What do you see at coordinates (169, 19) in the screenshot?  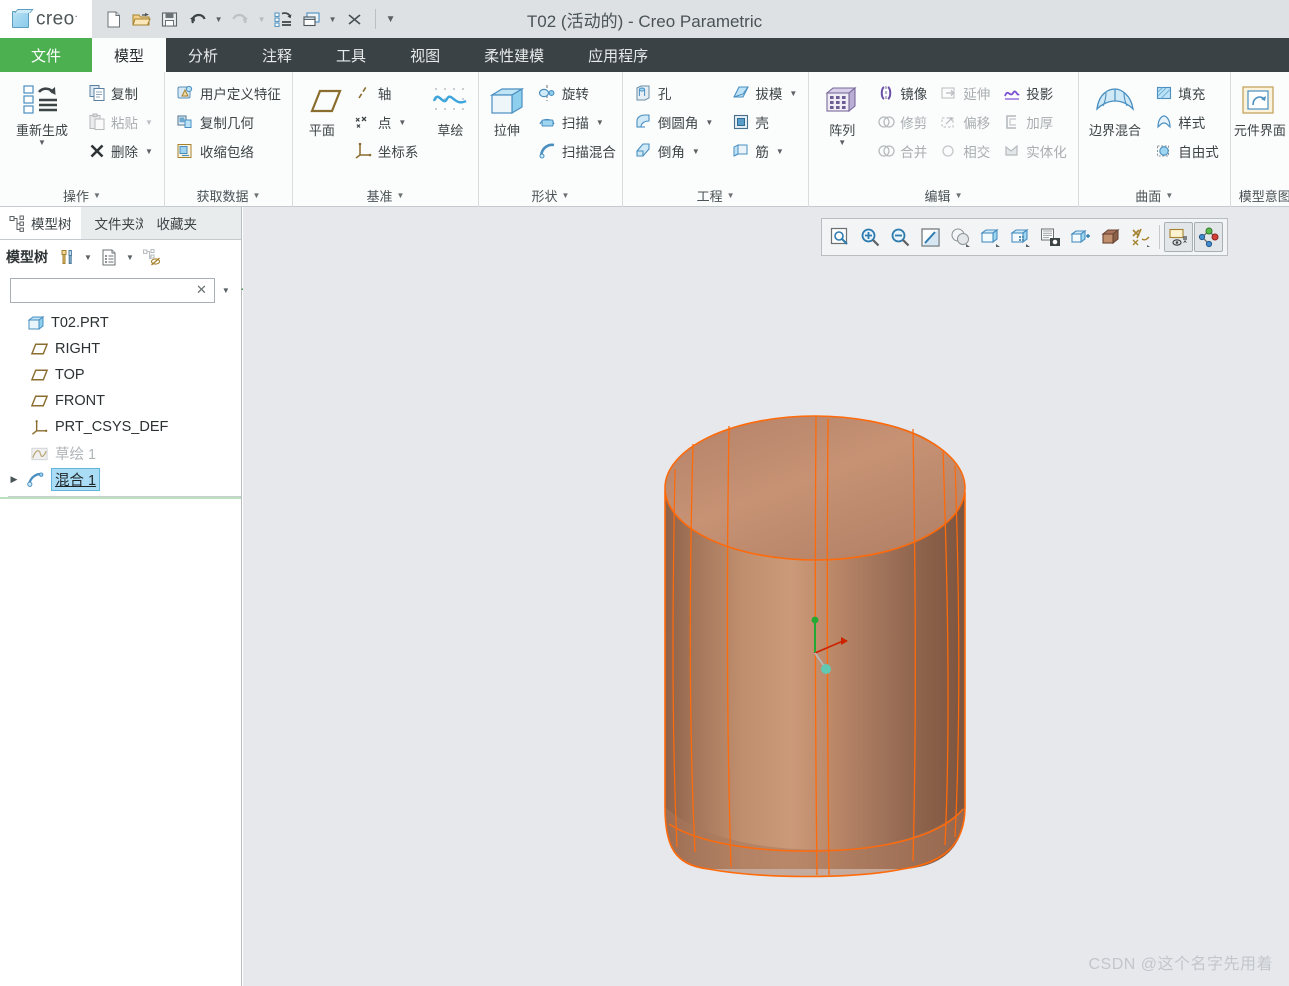 I see `save-button` at bounding box center [169, 19].